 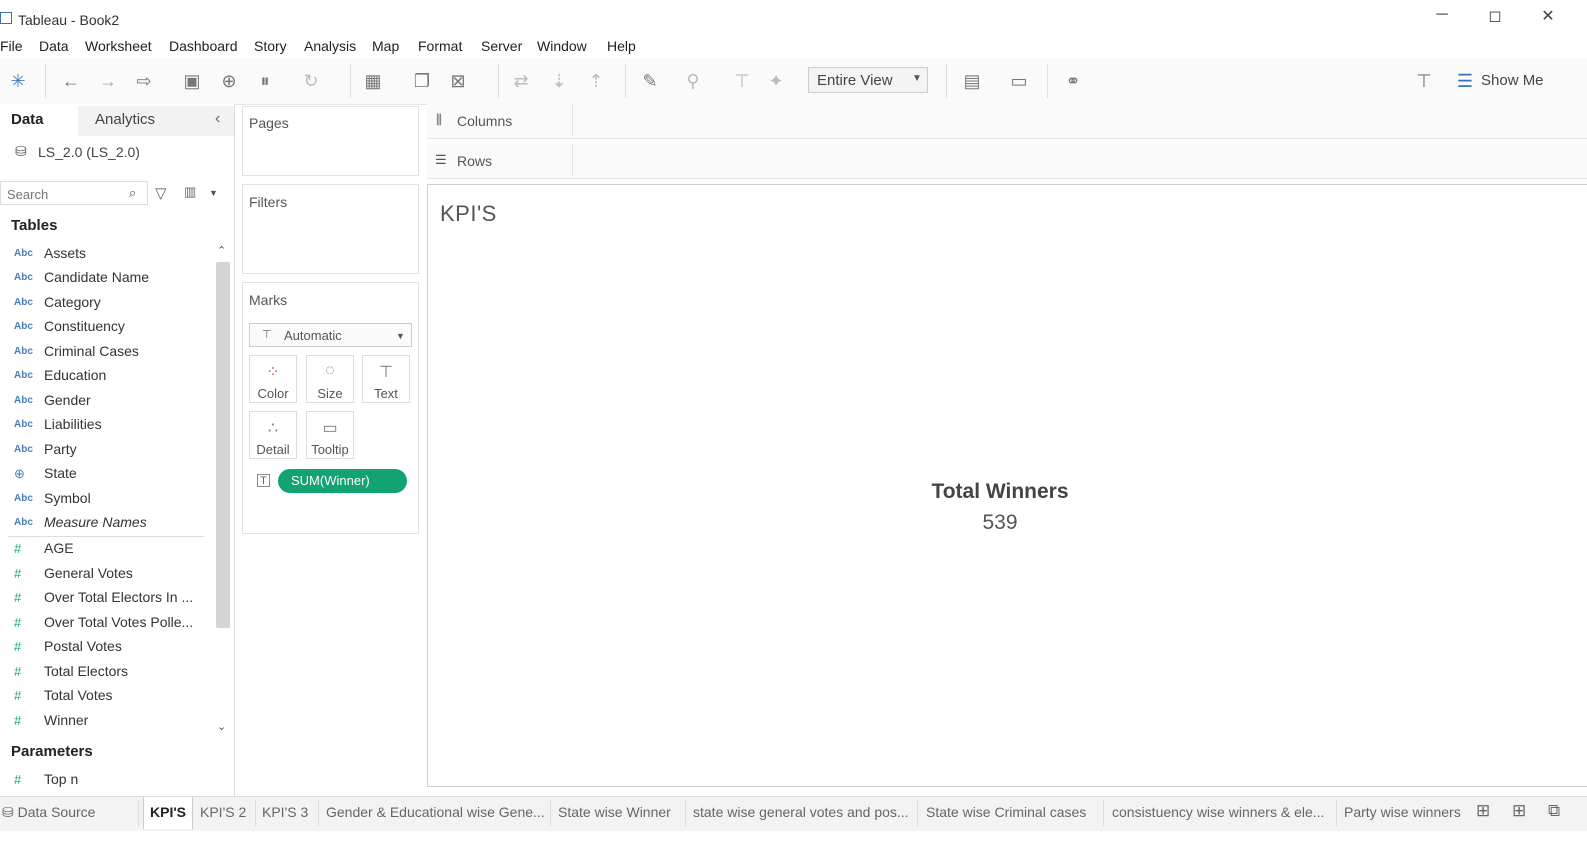 What do you see at coordinates (265, 81) in the screenshot?
I see `pause-updates-icon: ⏸` at bounding box center [265, 81].